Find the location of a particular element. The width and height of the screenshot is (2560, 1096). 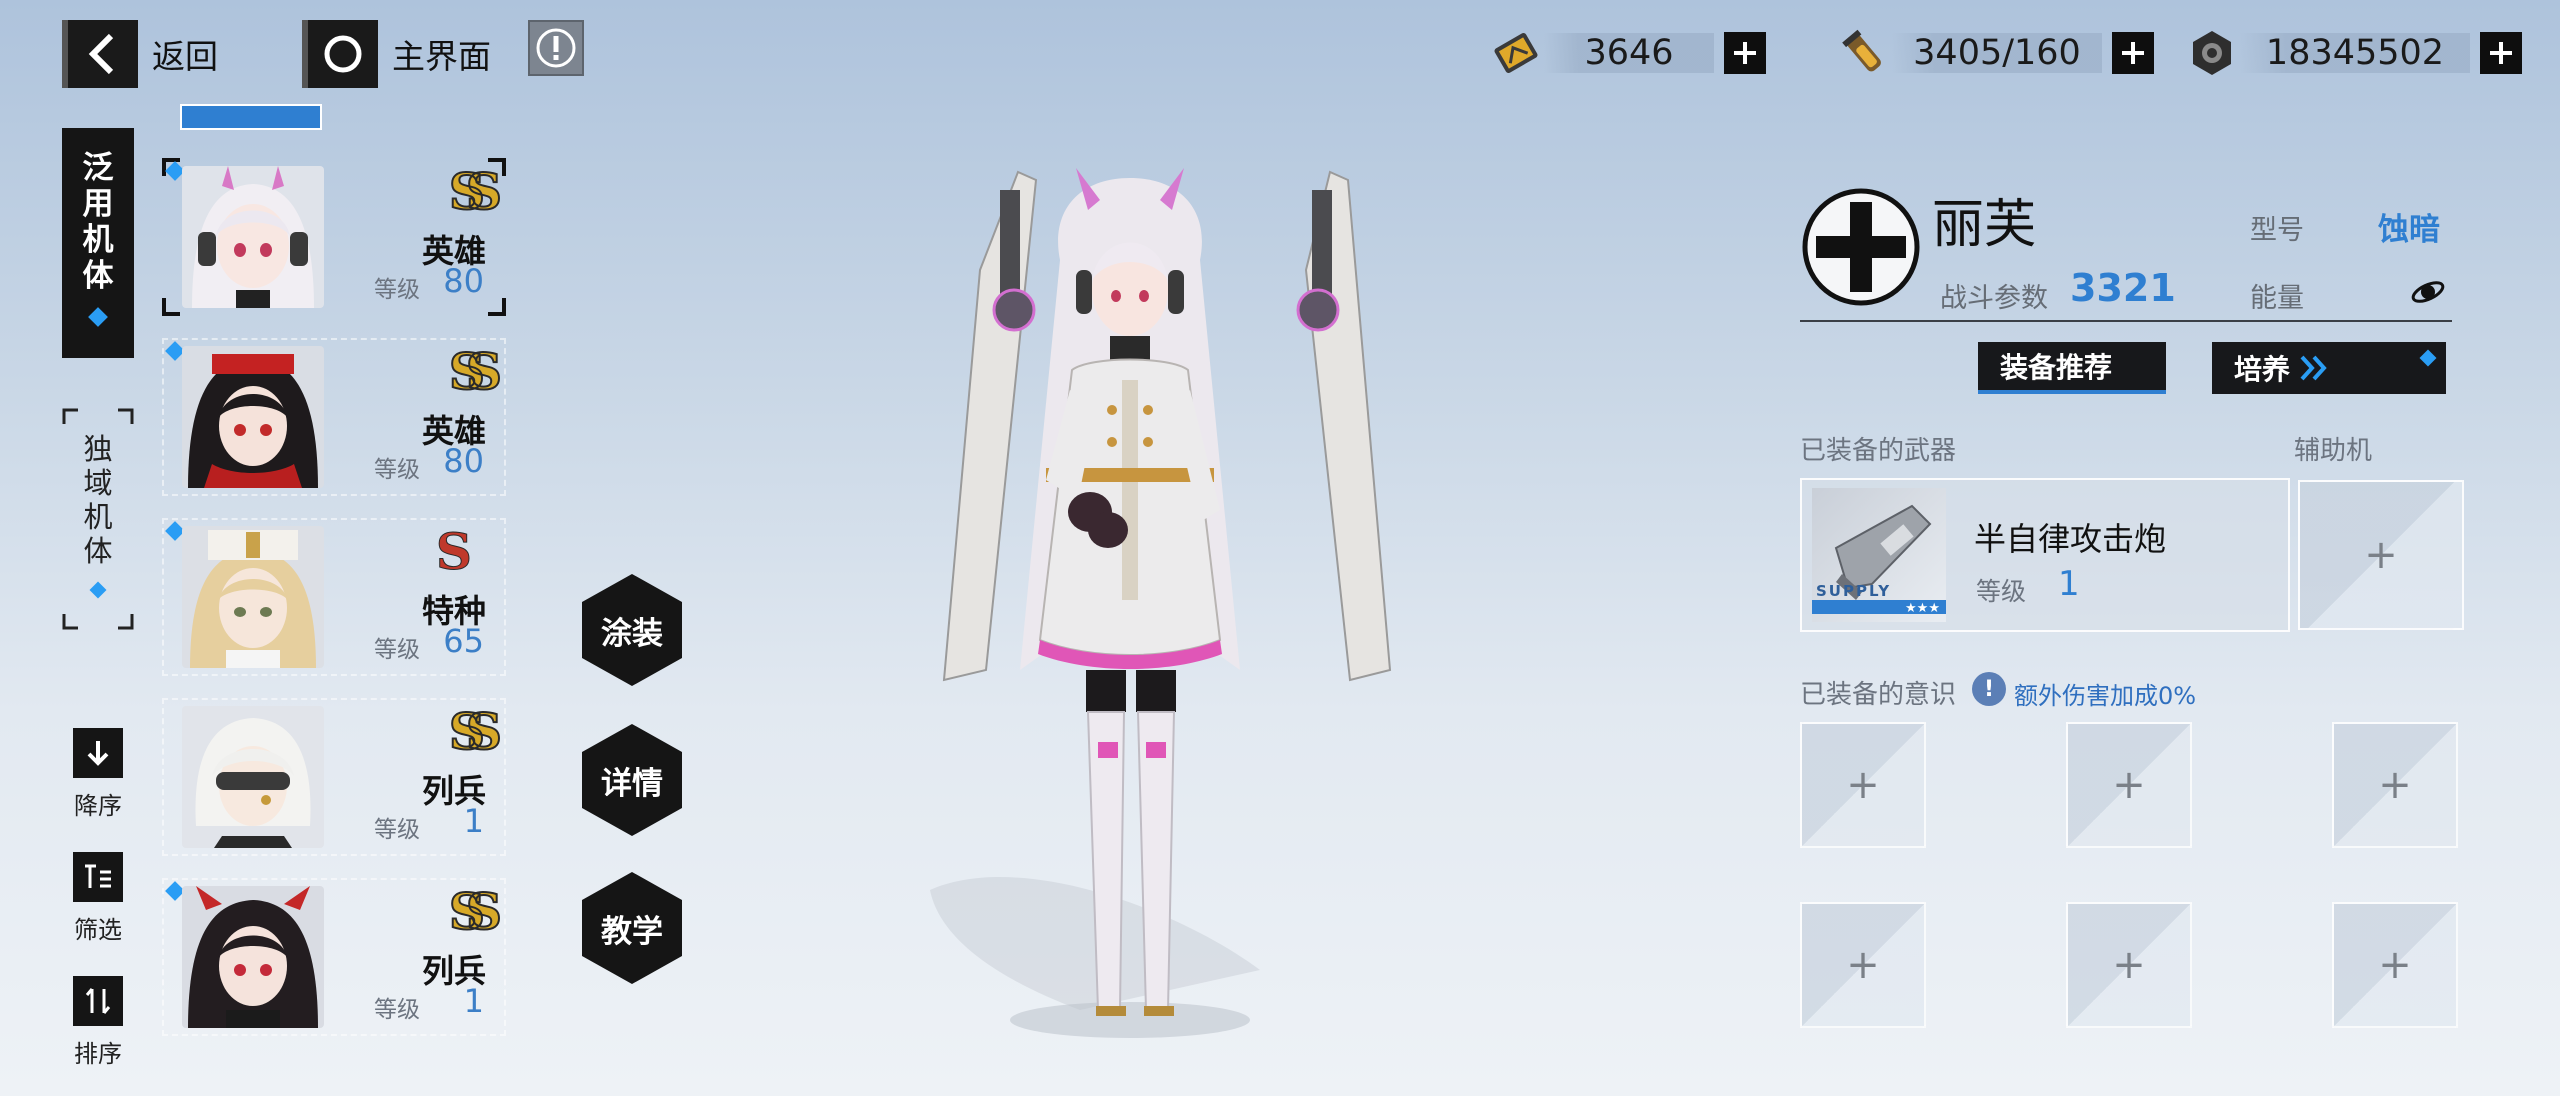

double-chevron-icon is located at coordinates (2313, 368).